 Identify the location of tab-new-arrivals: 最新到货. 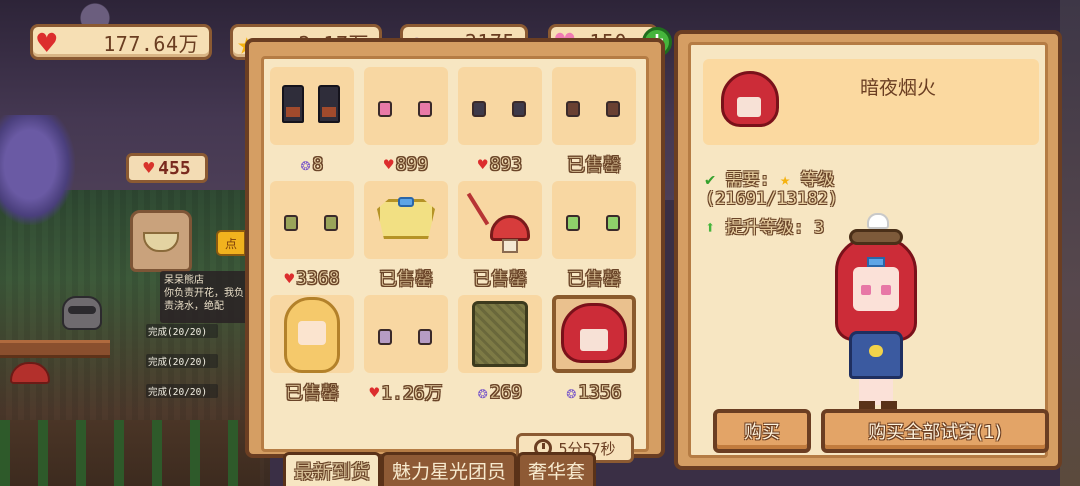
(332, 469).